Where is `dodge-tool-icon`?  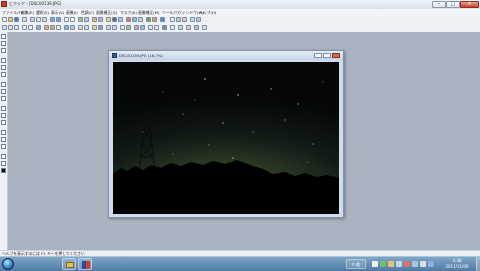
dodge-tool-icon is located at coordinates (3, 163).